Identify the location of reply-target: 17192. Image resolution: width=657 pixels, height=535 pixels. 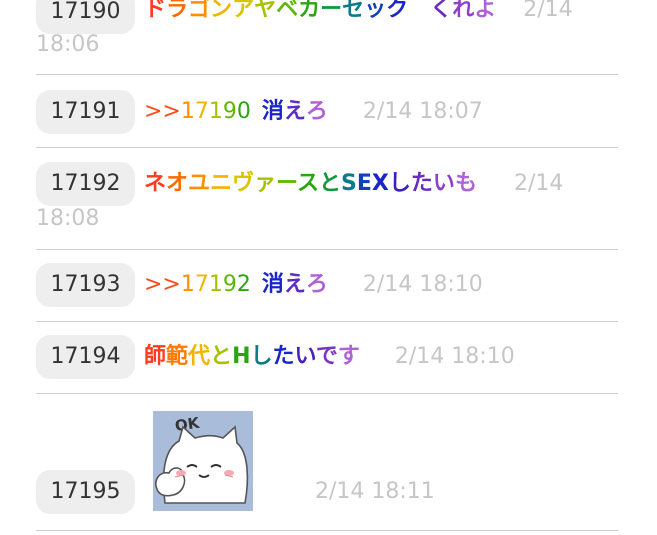
(216, 284).